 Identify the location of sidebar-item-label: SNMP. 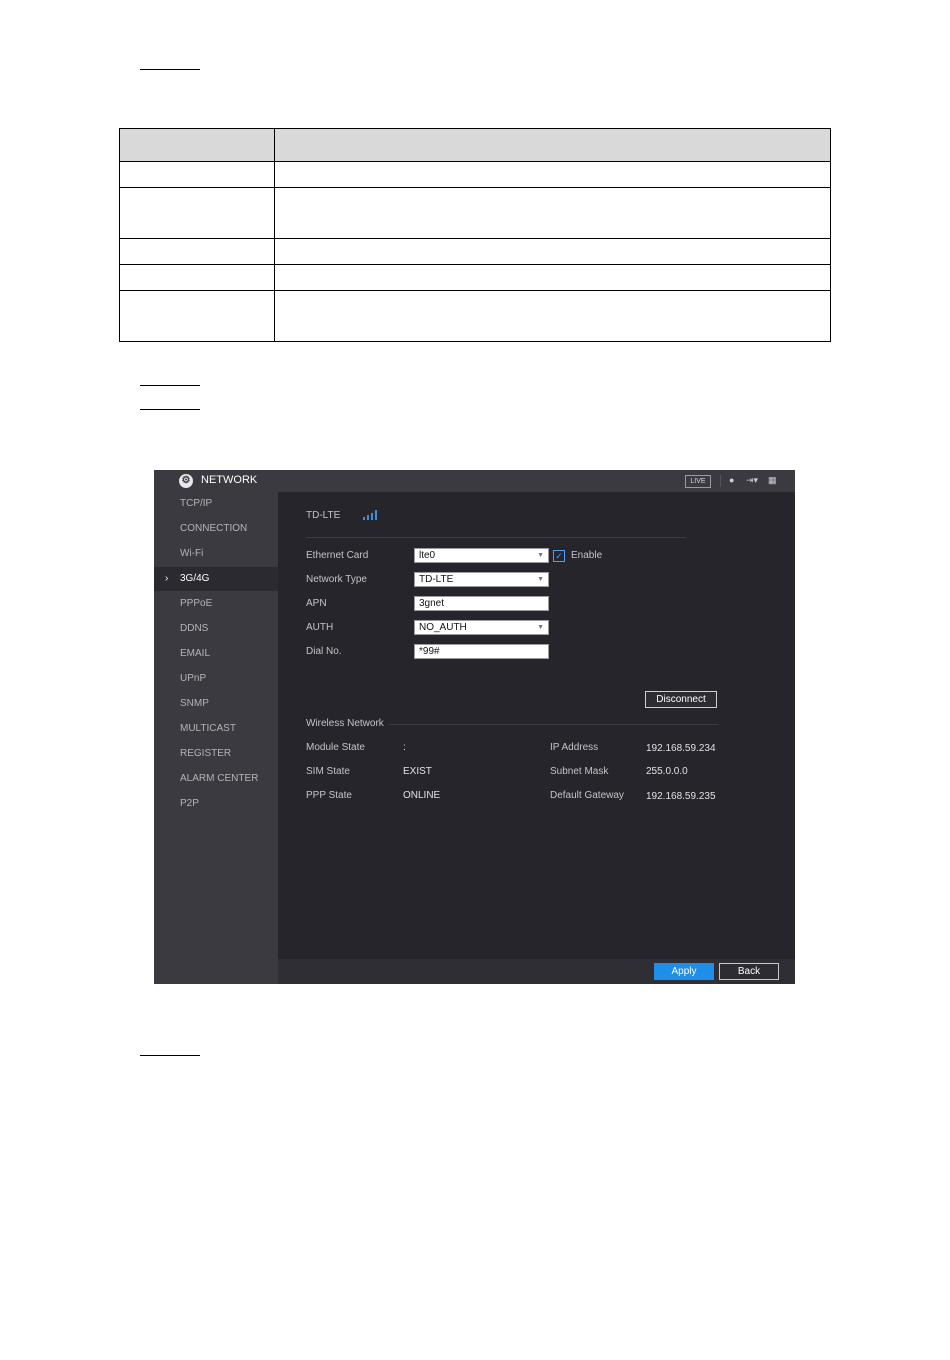
(194, 703).